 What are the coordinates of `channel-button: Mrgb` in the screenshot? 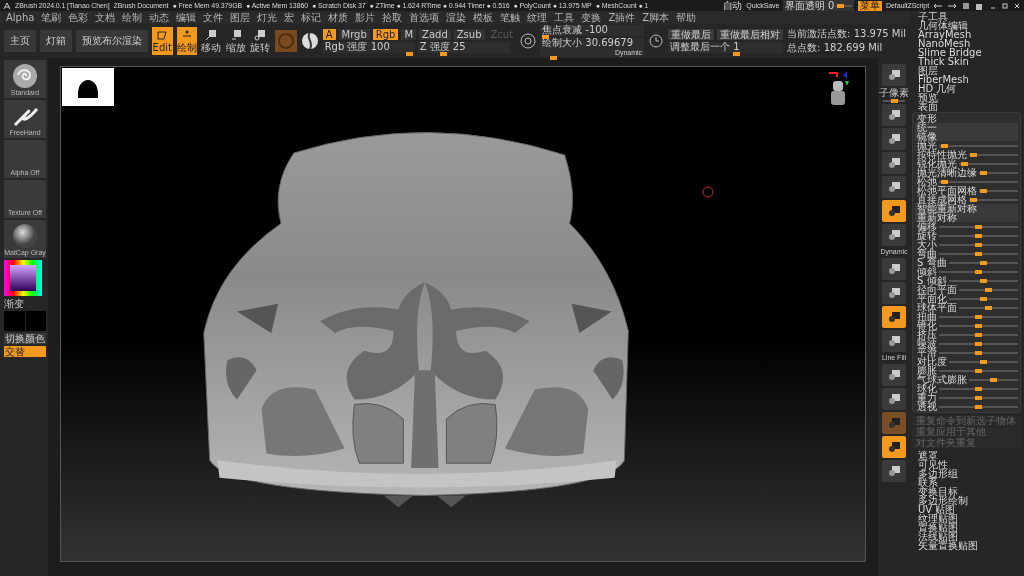 It's located at (354, 34).